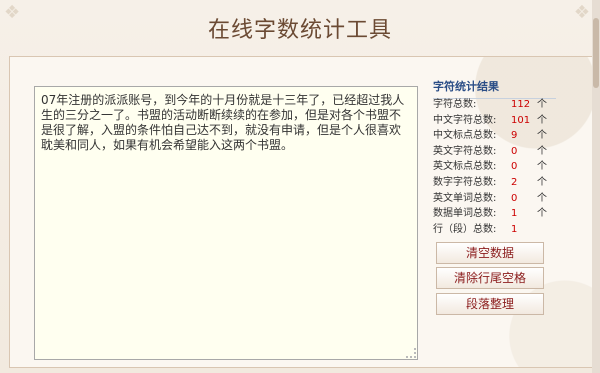 This screenshot has height=373, width=600. I want to click on stat-label: 数据单词总数:, so click(465, 214).